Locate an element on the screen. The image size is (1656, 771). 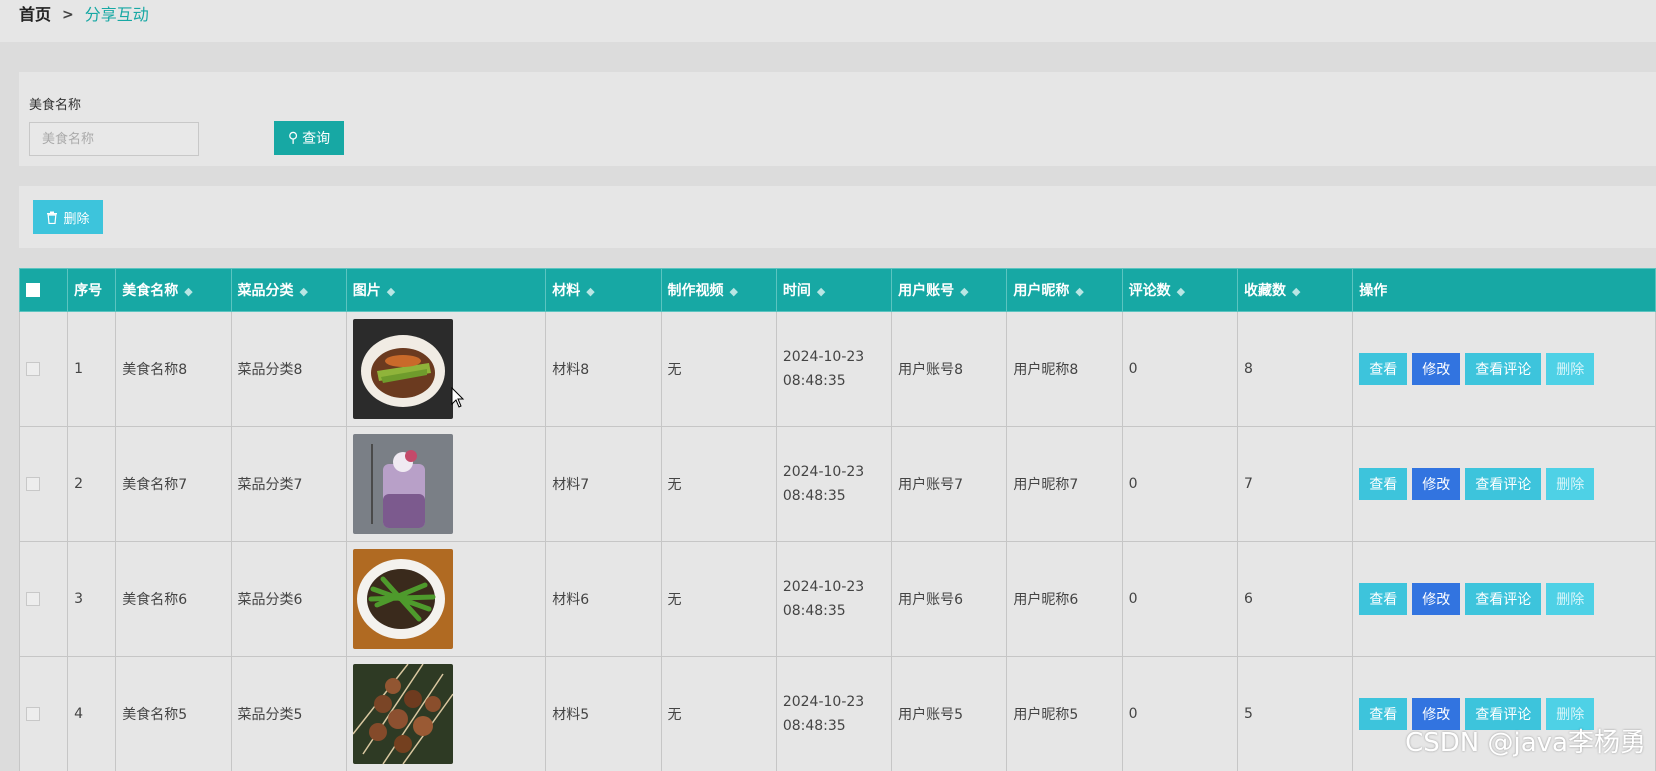
cell-category: 菜品分类6 is located at coordinates (288, 599).